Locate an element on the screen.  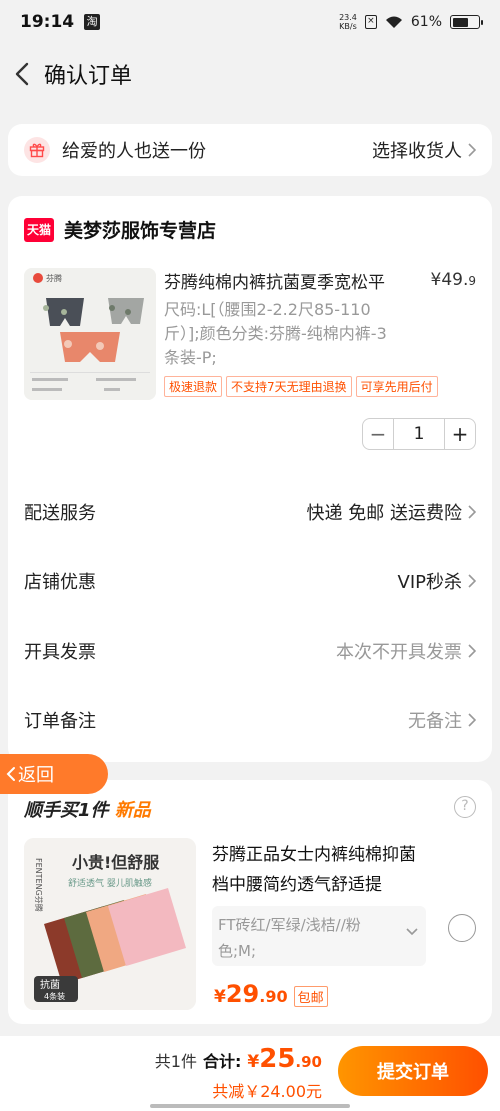
quantity-value: 1 is located at coordinates (419, 434).